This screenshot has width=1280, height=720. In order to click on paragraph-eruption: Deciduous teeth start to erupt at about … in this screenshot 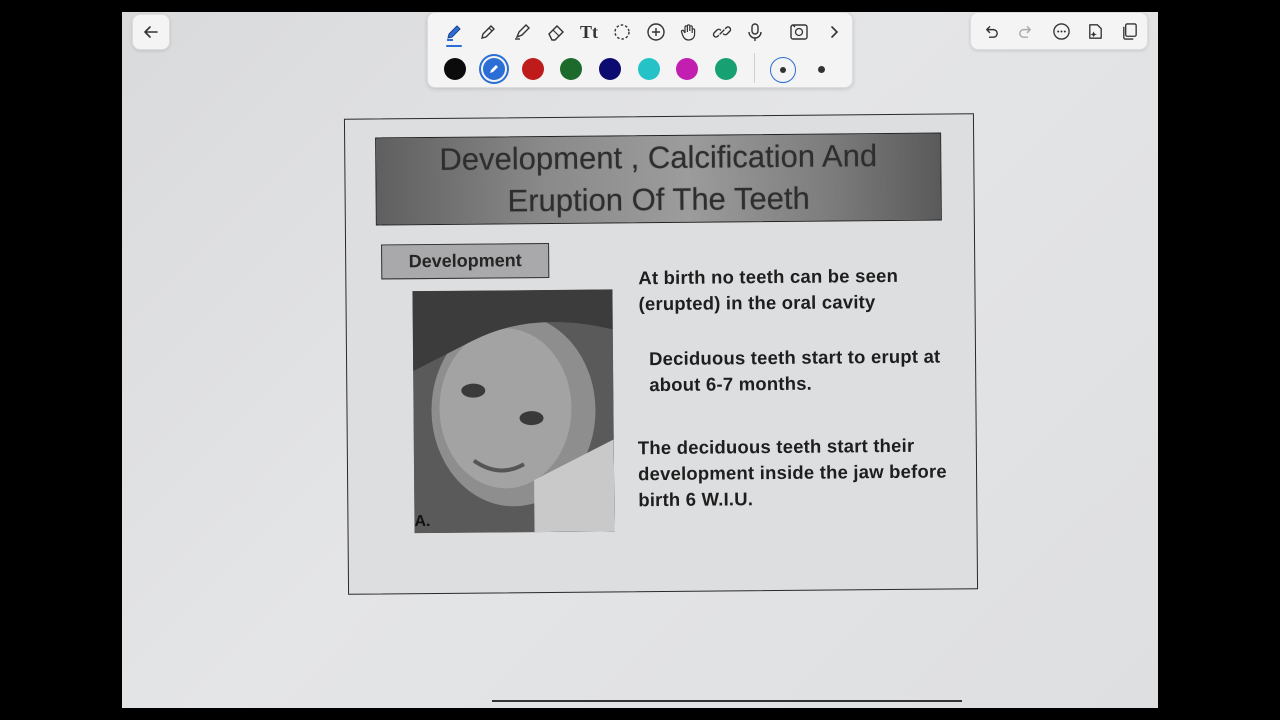, I will do `click(794, 370)`.